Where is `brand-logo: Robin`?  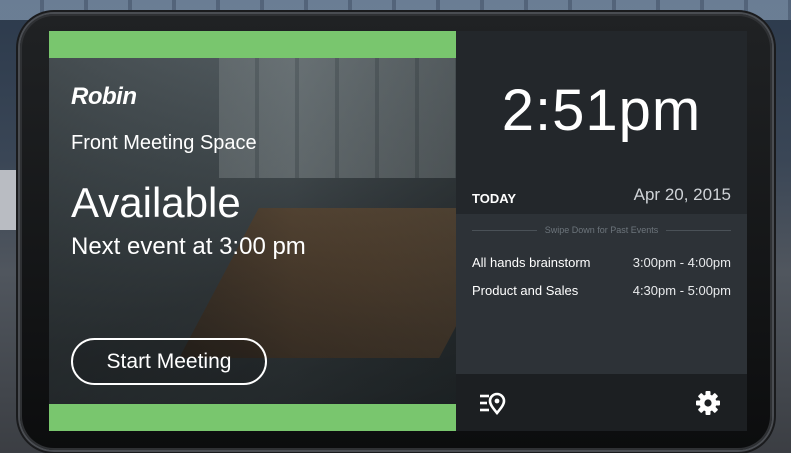 brand-logo: Robin is located at coordinates (104, 96).